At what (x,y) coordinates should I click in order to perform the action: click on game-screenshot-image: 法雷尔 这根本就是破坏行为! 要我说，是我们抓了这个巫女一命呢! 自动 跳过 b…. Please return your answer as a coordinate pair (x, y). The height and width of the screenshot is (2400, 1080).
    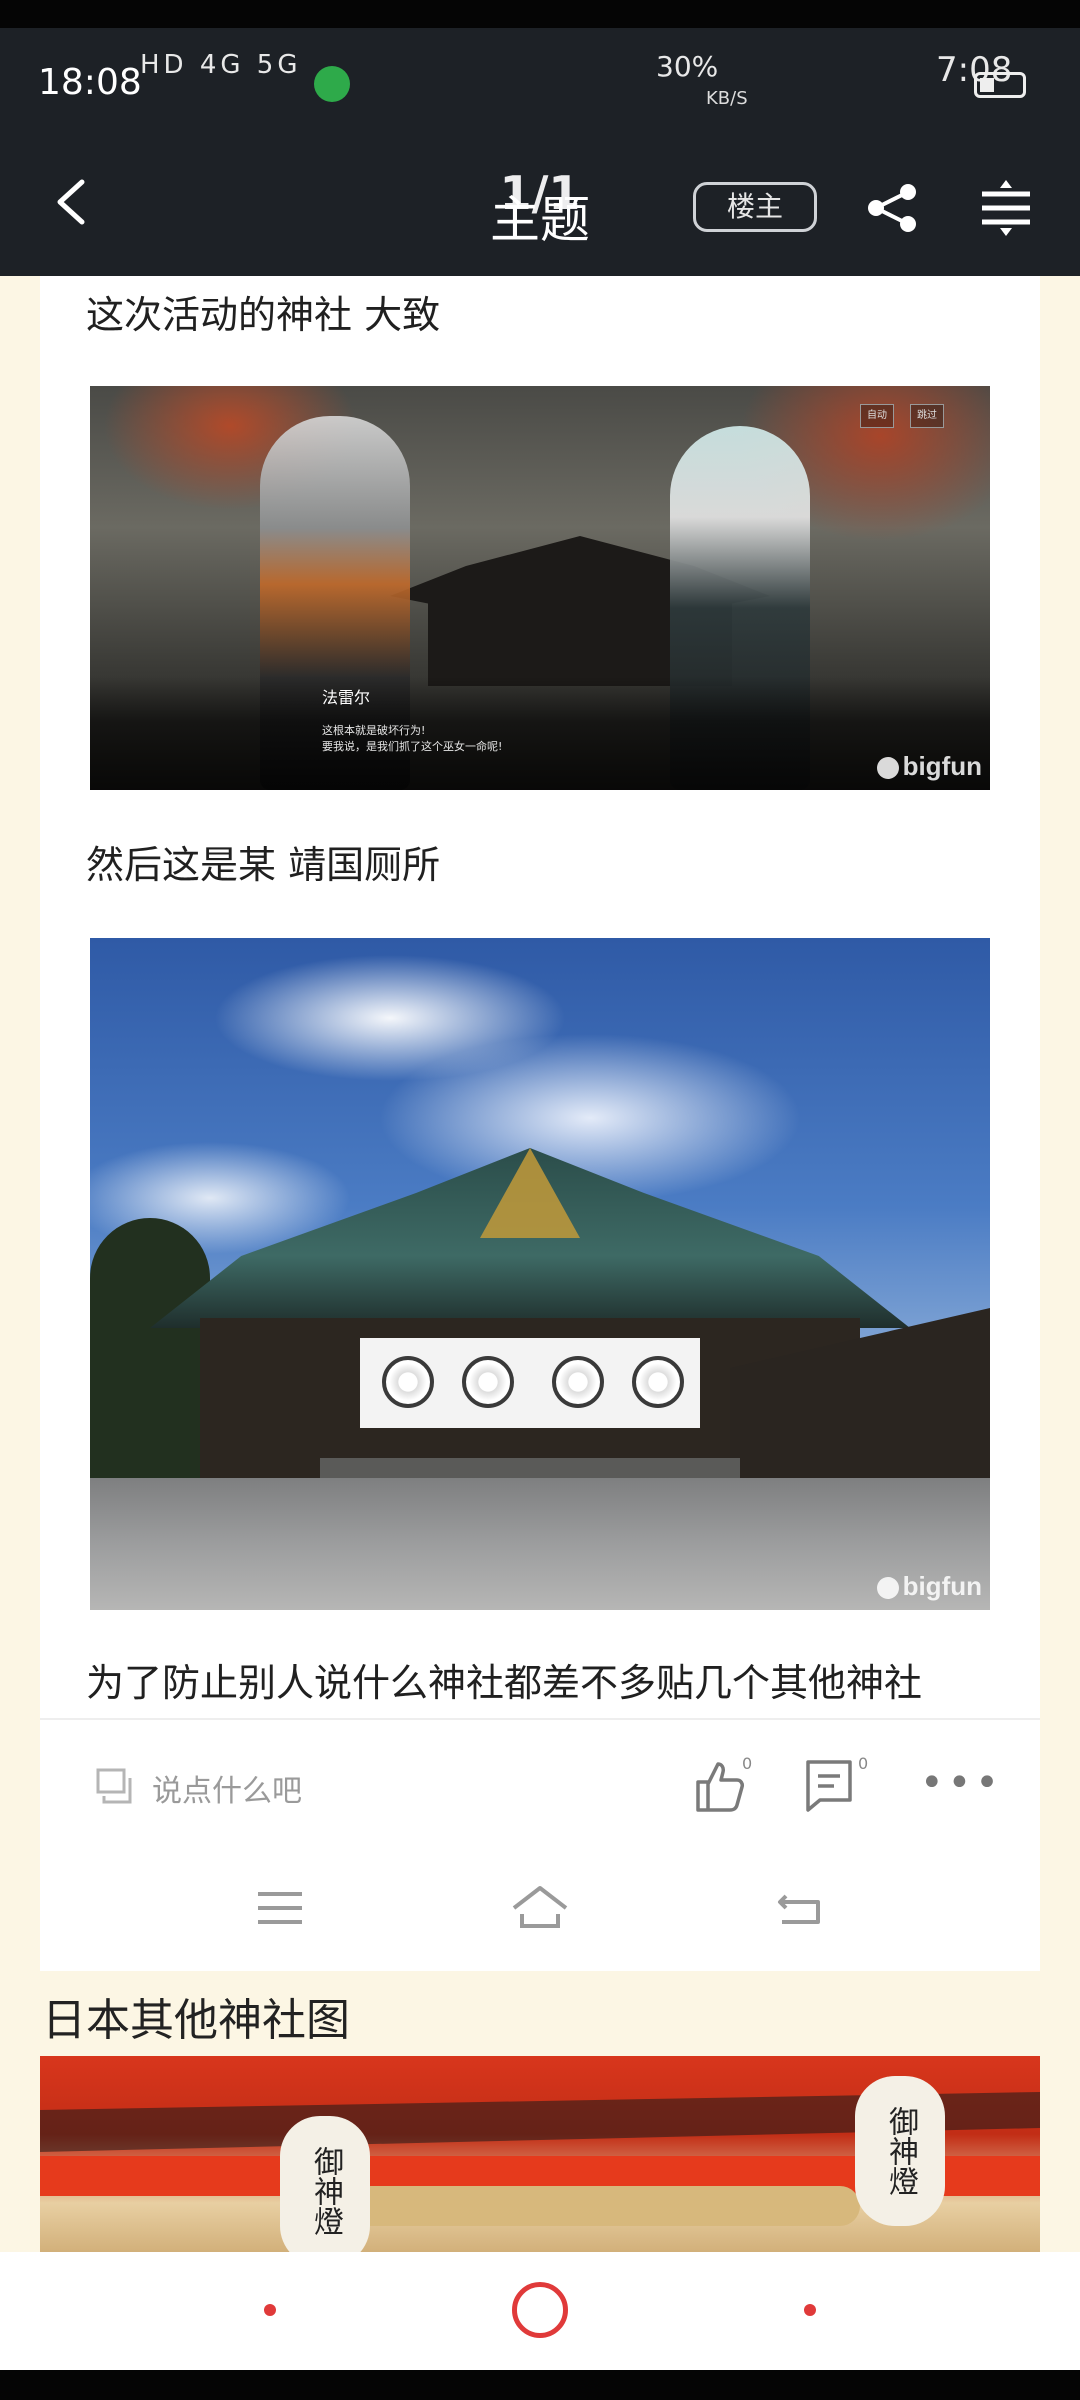
    Looking at the image, I should click on (540, 588).